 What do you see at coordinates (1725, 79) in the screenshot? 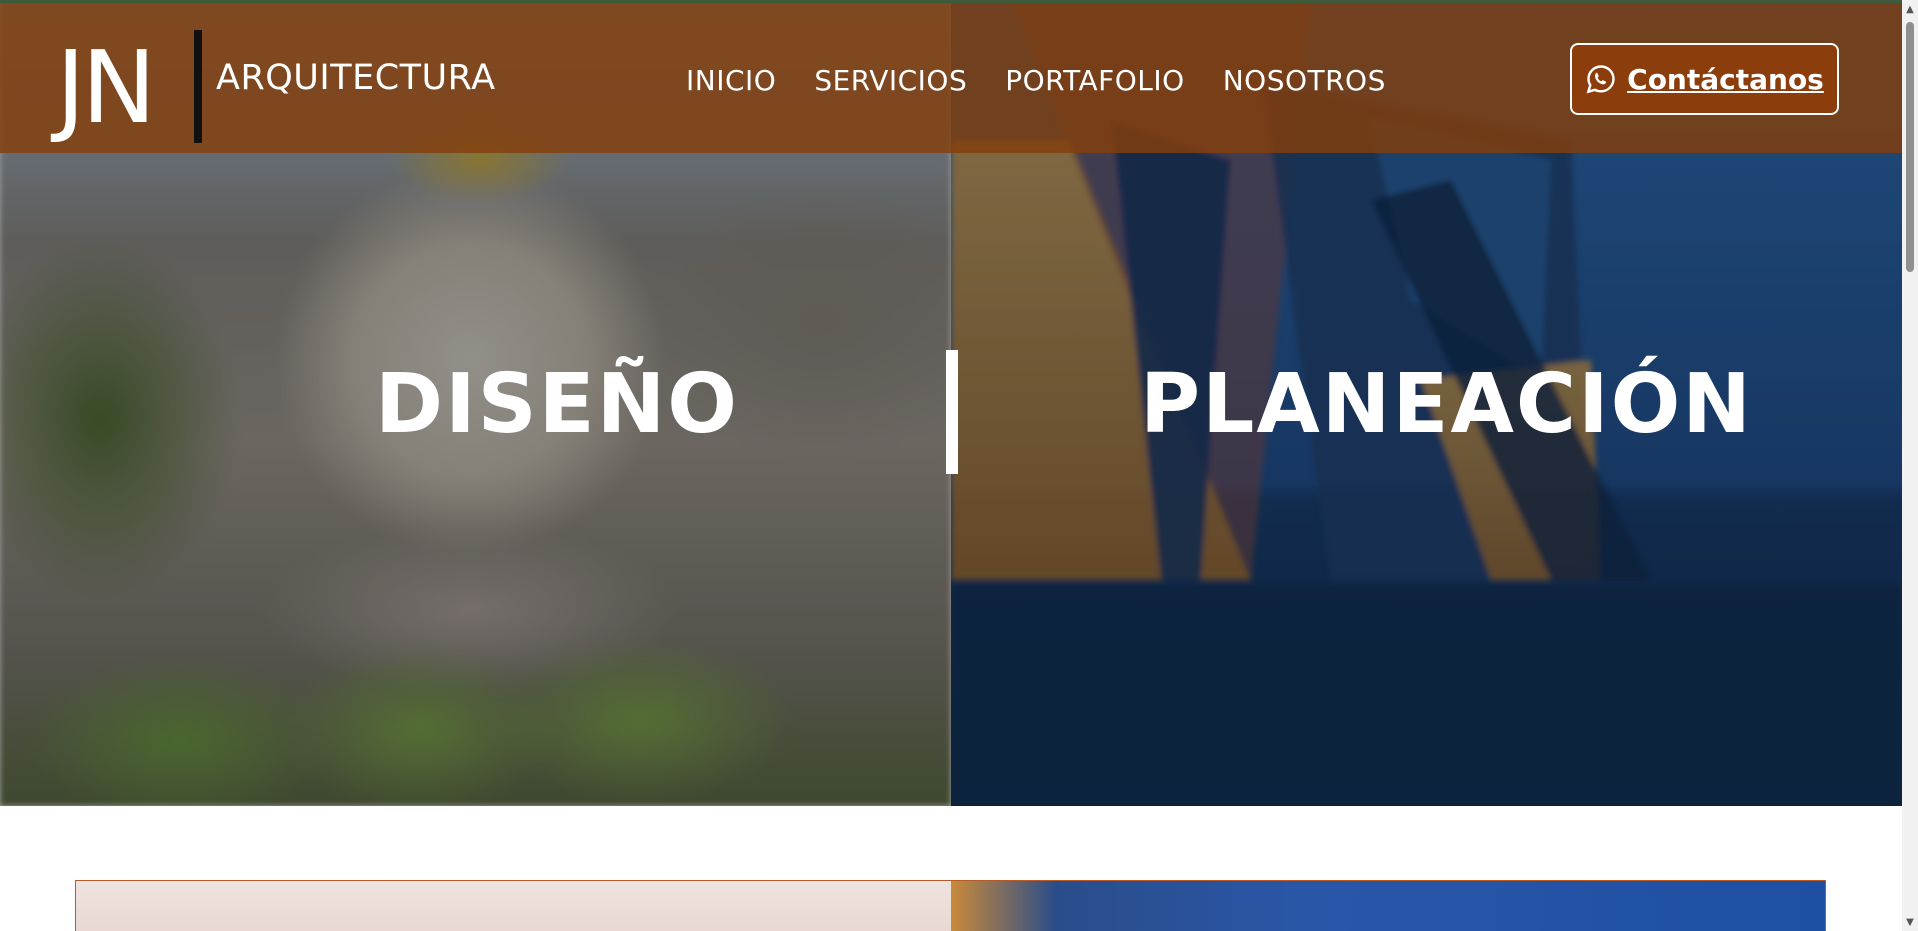
I see `contact-button-label: Contáctanos` at bounding box center [1725, 79].